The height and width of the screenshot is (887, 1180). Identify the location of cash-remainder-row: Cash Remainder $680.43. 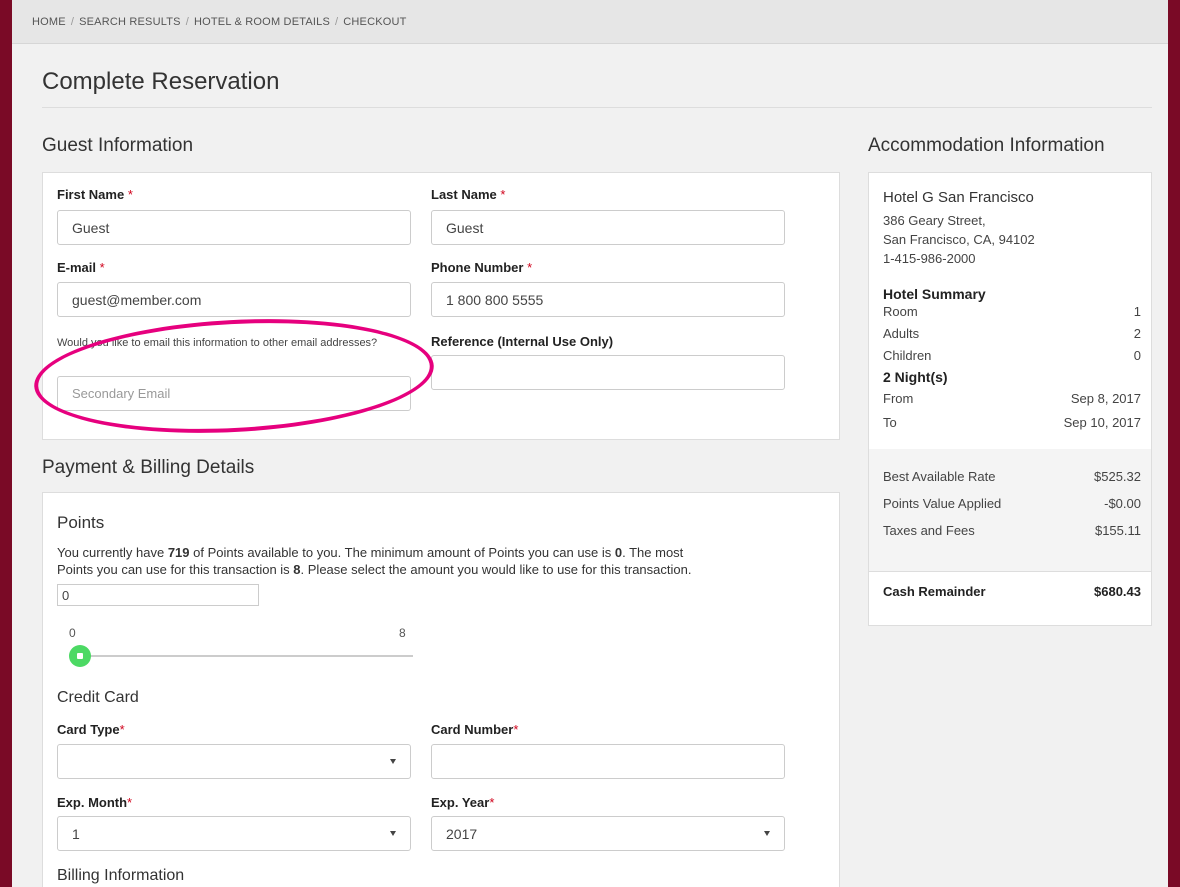
(1012, 591).